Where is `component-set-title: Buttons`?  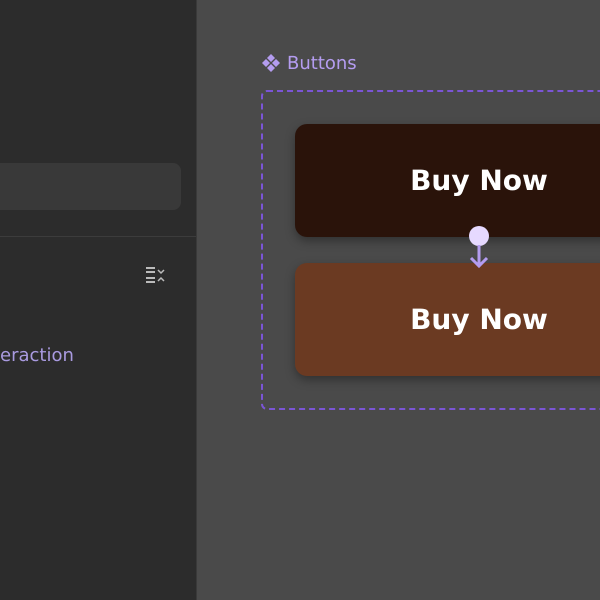
component-set-title: Buttons is located at coordinates (322, 63).